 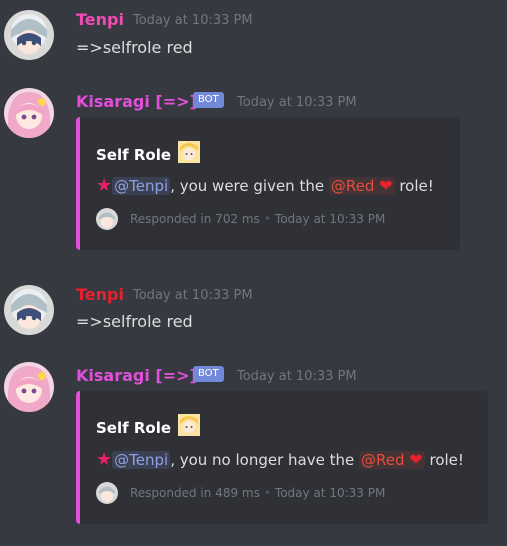 I want to click on embed-footer: Responded in 702 ms • Today at 10:33 PM, so click(x=257, y=219).